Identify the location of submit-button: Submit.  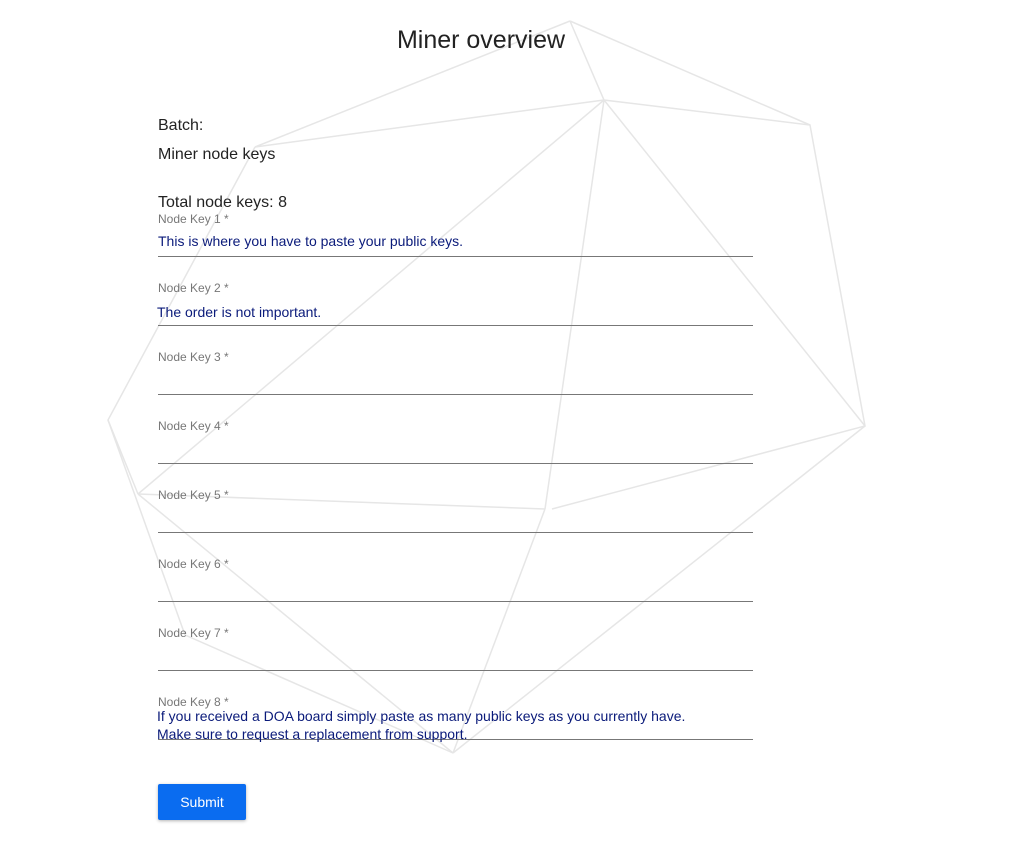
(202, 802).